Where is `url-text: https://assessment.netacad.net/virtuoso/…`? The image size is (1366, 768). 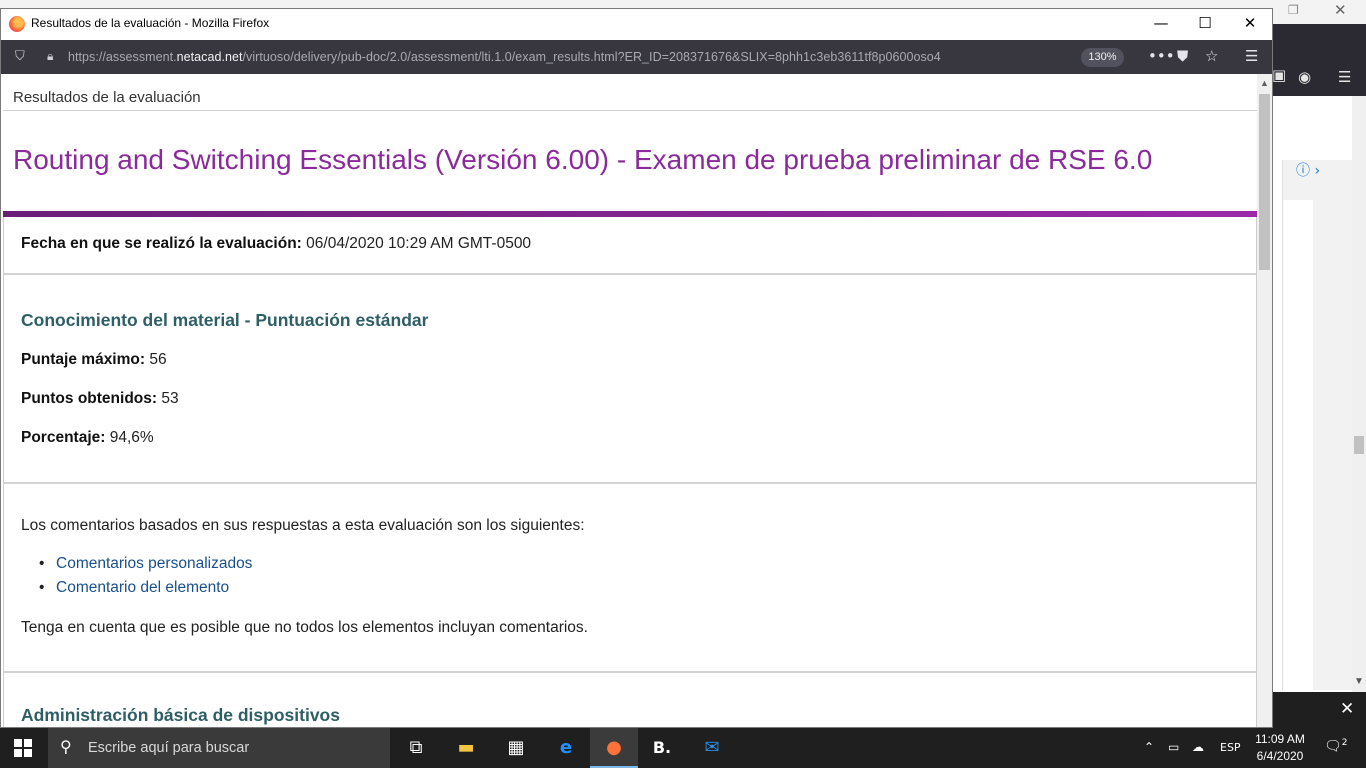 url-text: https://assessment.netacad.net/virtuoso/… is located at coordinates (504, 57).